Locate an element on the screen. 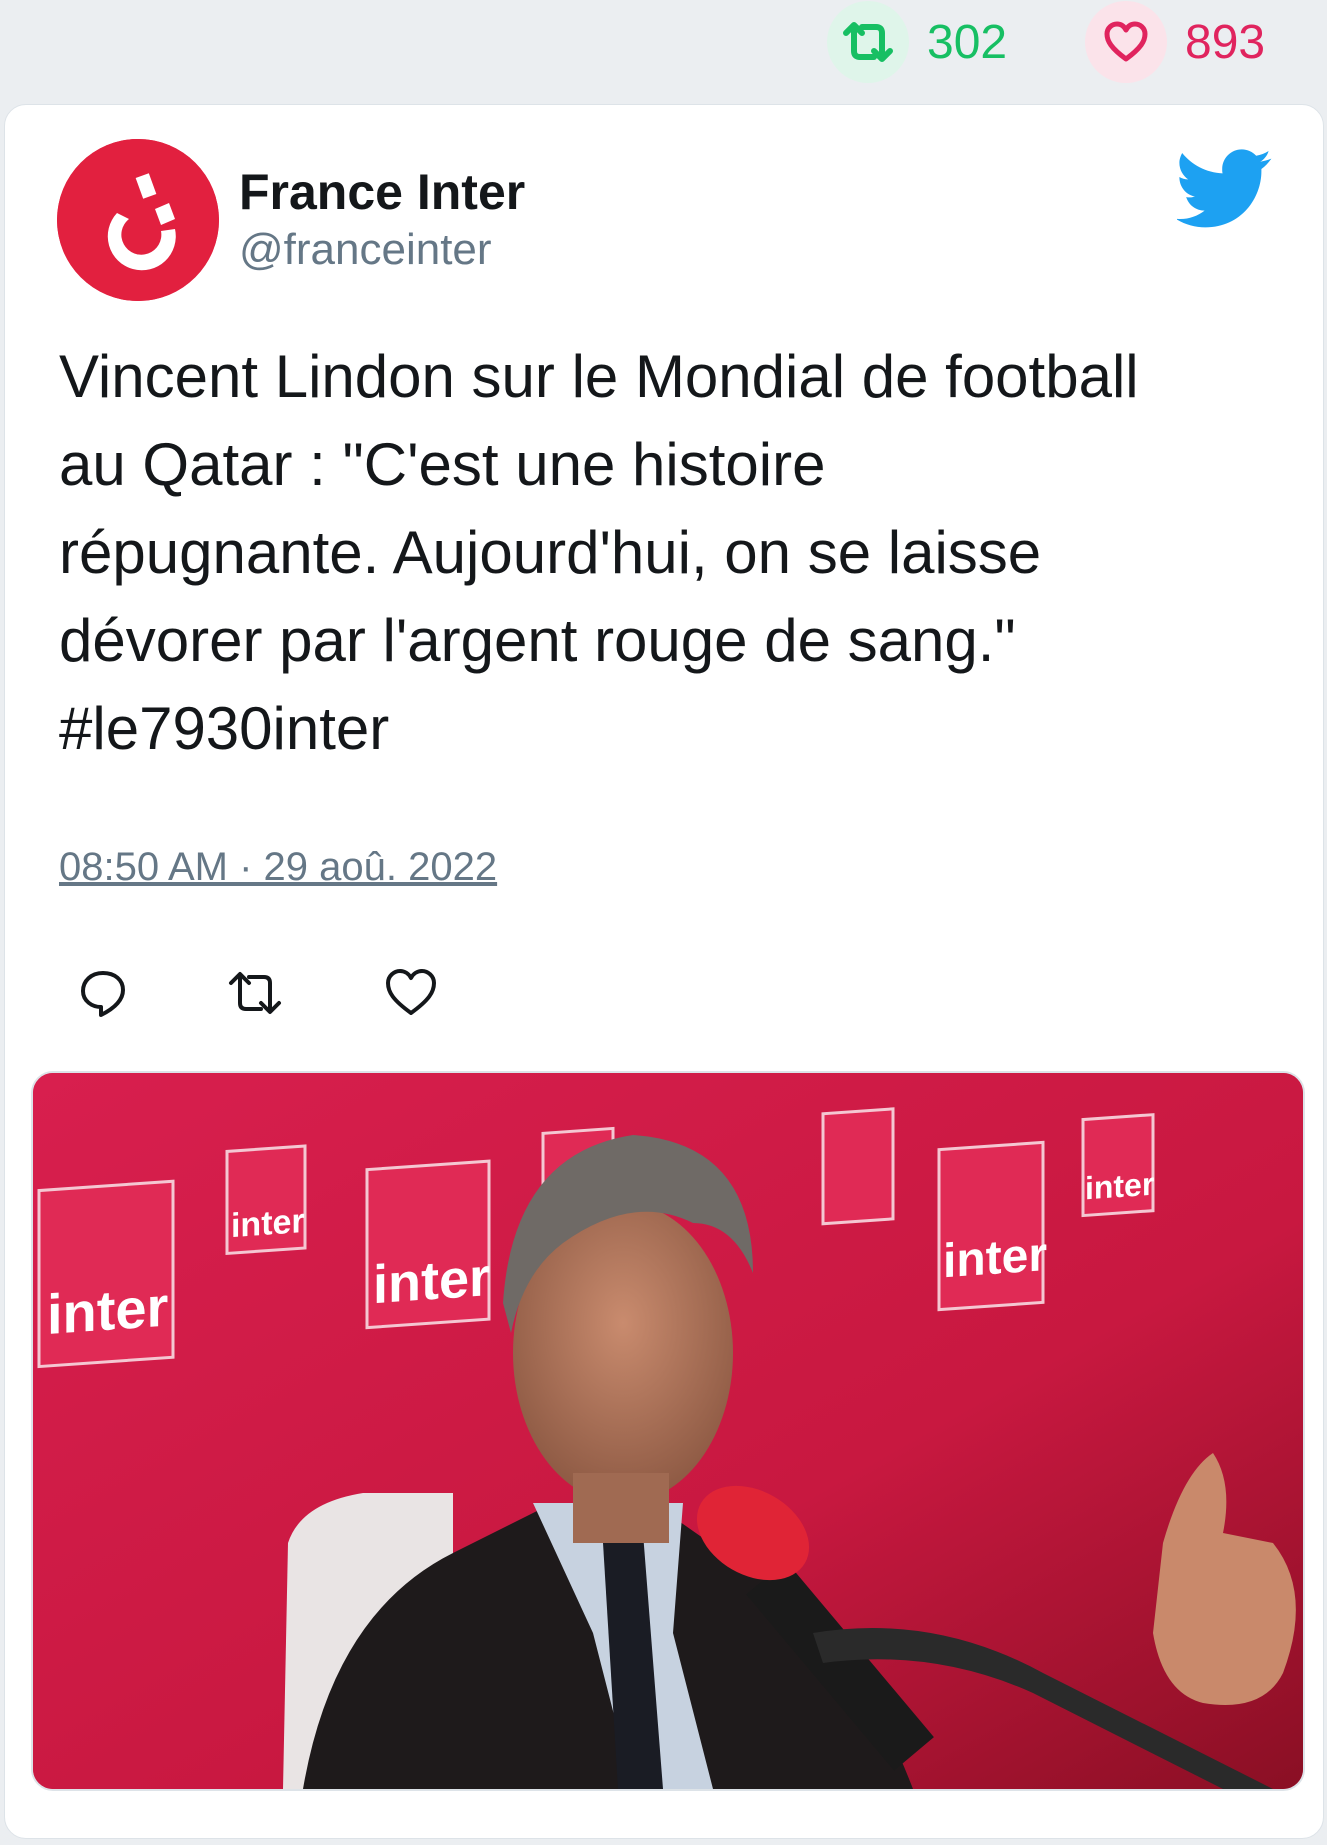  france-inter-logo-icon is located at coordinates (138, 220).